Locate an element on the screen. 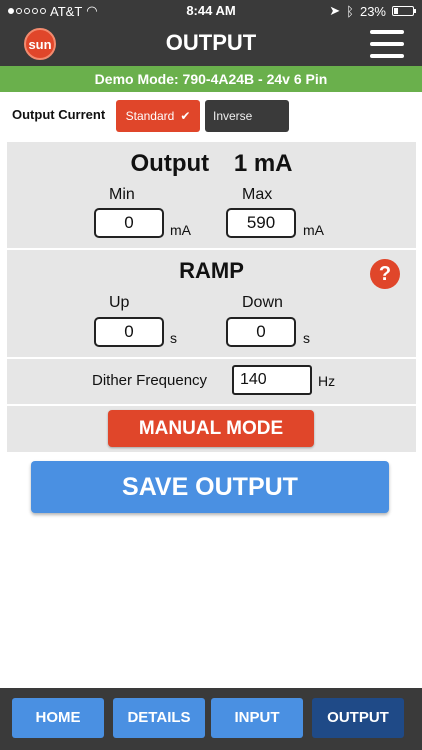 The image size is (422, 750). output-current-label: Output Current is located at coordinates (59, 114).